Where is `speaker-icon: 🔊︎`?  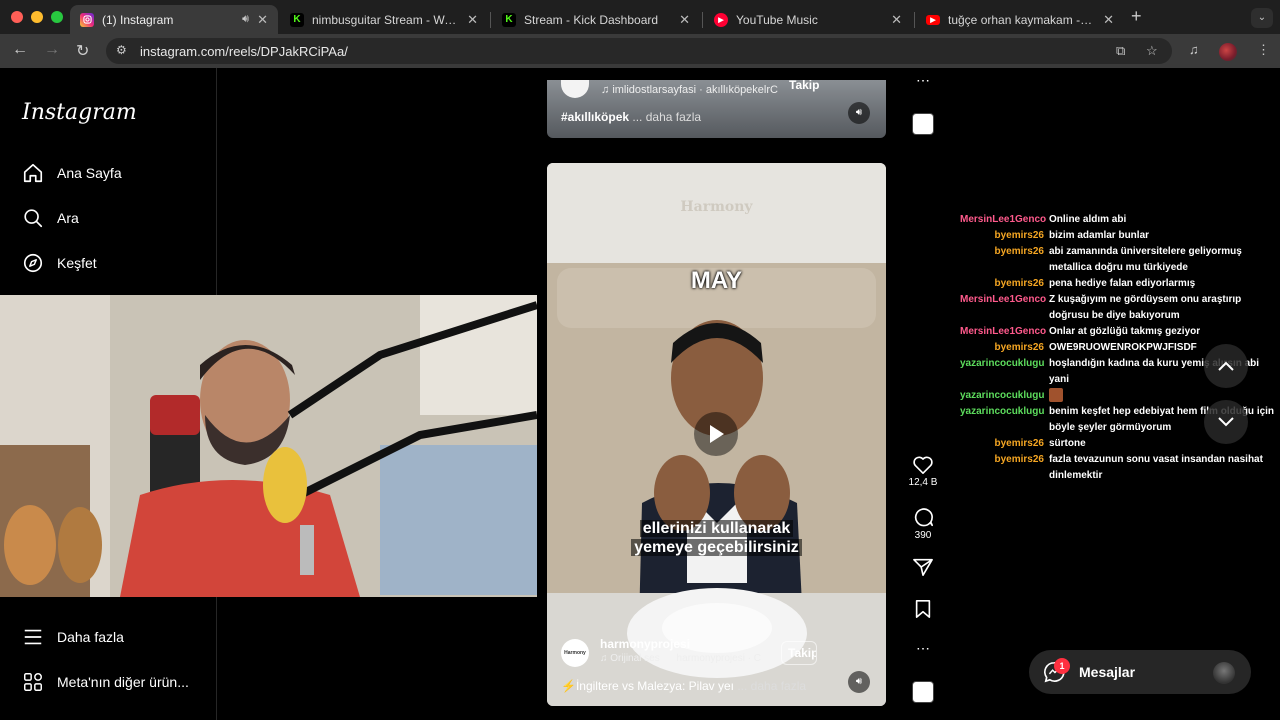 speaker-icon: 🔊︎ is located at coordinates (245, 19).